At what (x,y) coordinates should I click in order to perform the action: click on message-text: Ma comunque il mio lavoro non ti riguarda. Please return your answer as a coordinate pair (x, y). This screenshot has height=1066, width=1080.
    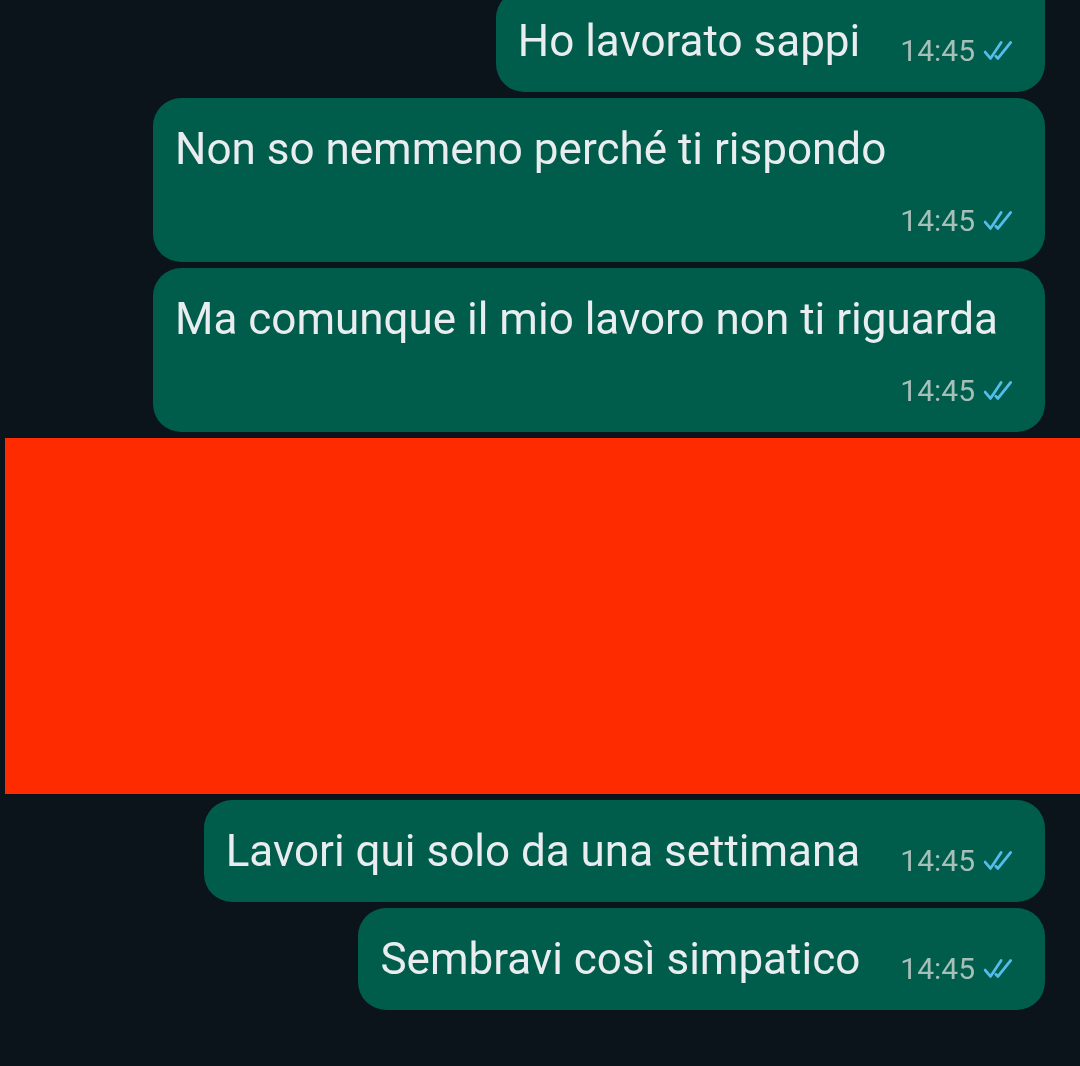
    Looking at the image, I should click on (586, 319).